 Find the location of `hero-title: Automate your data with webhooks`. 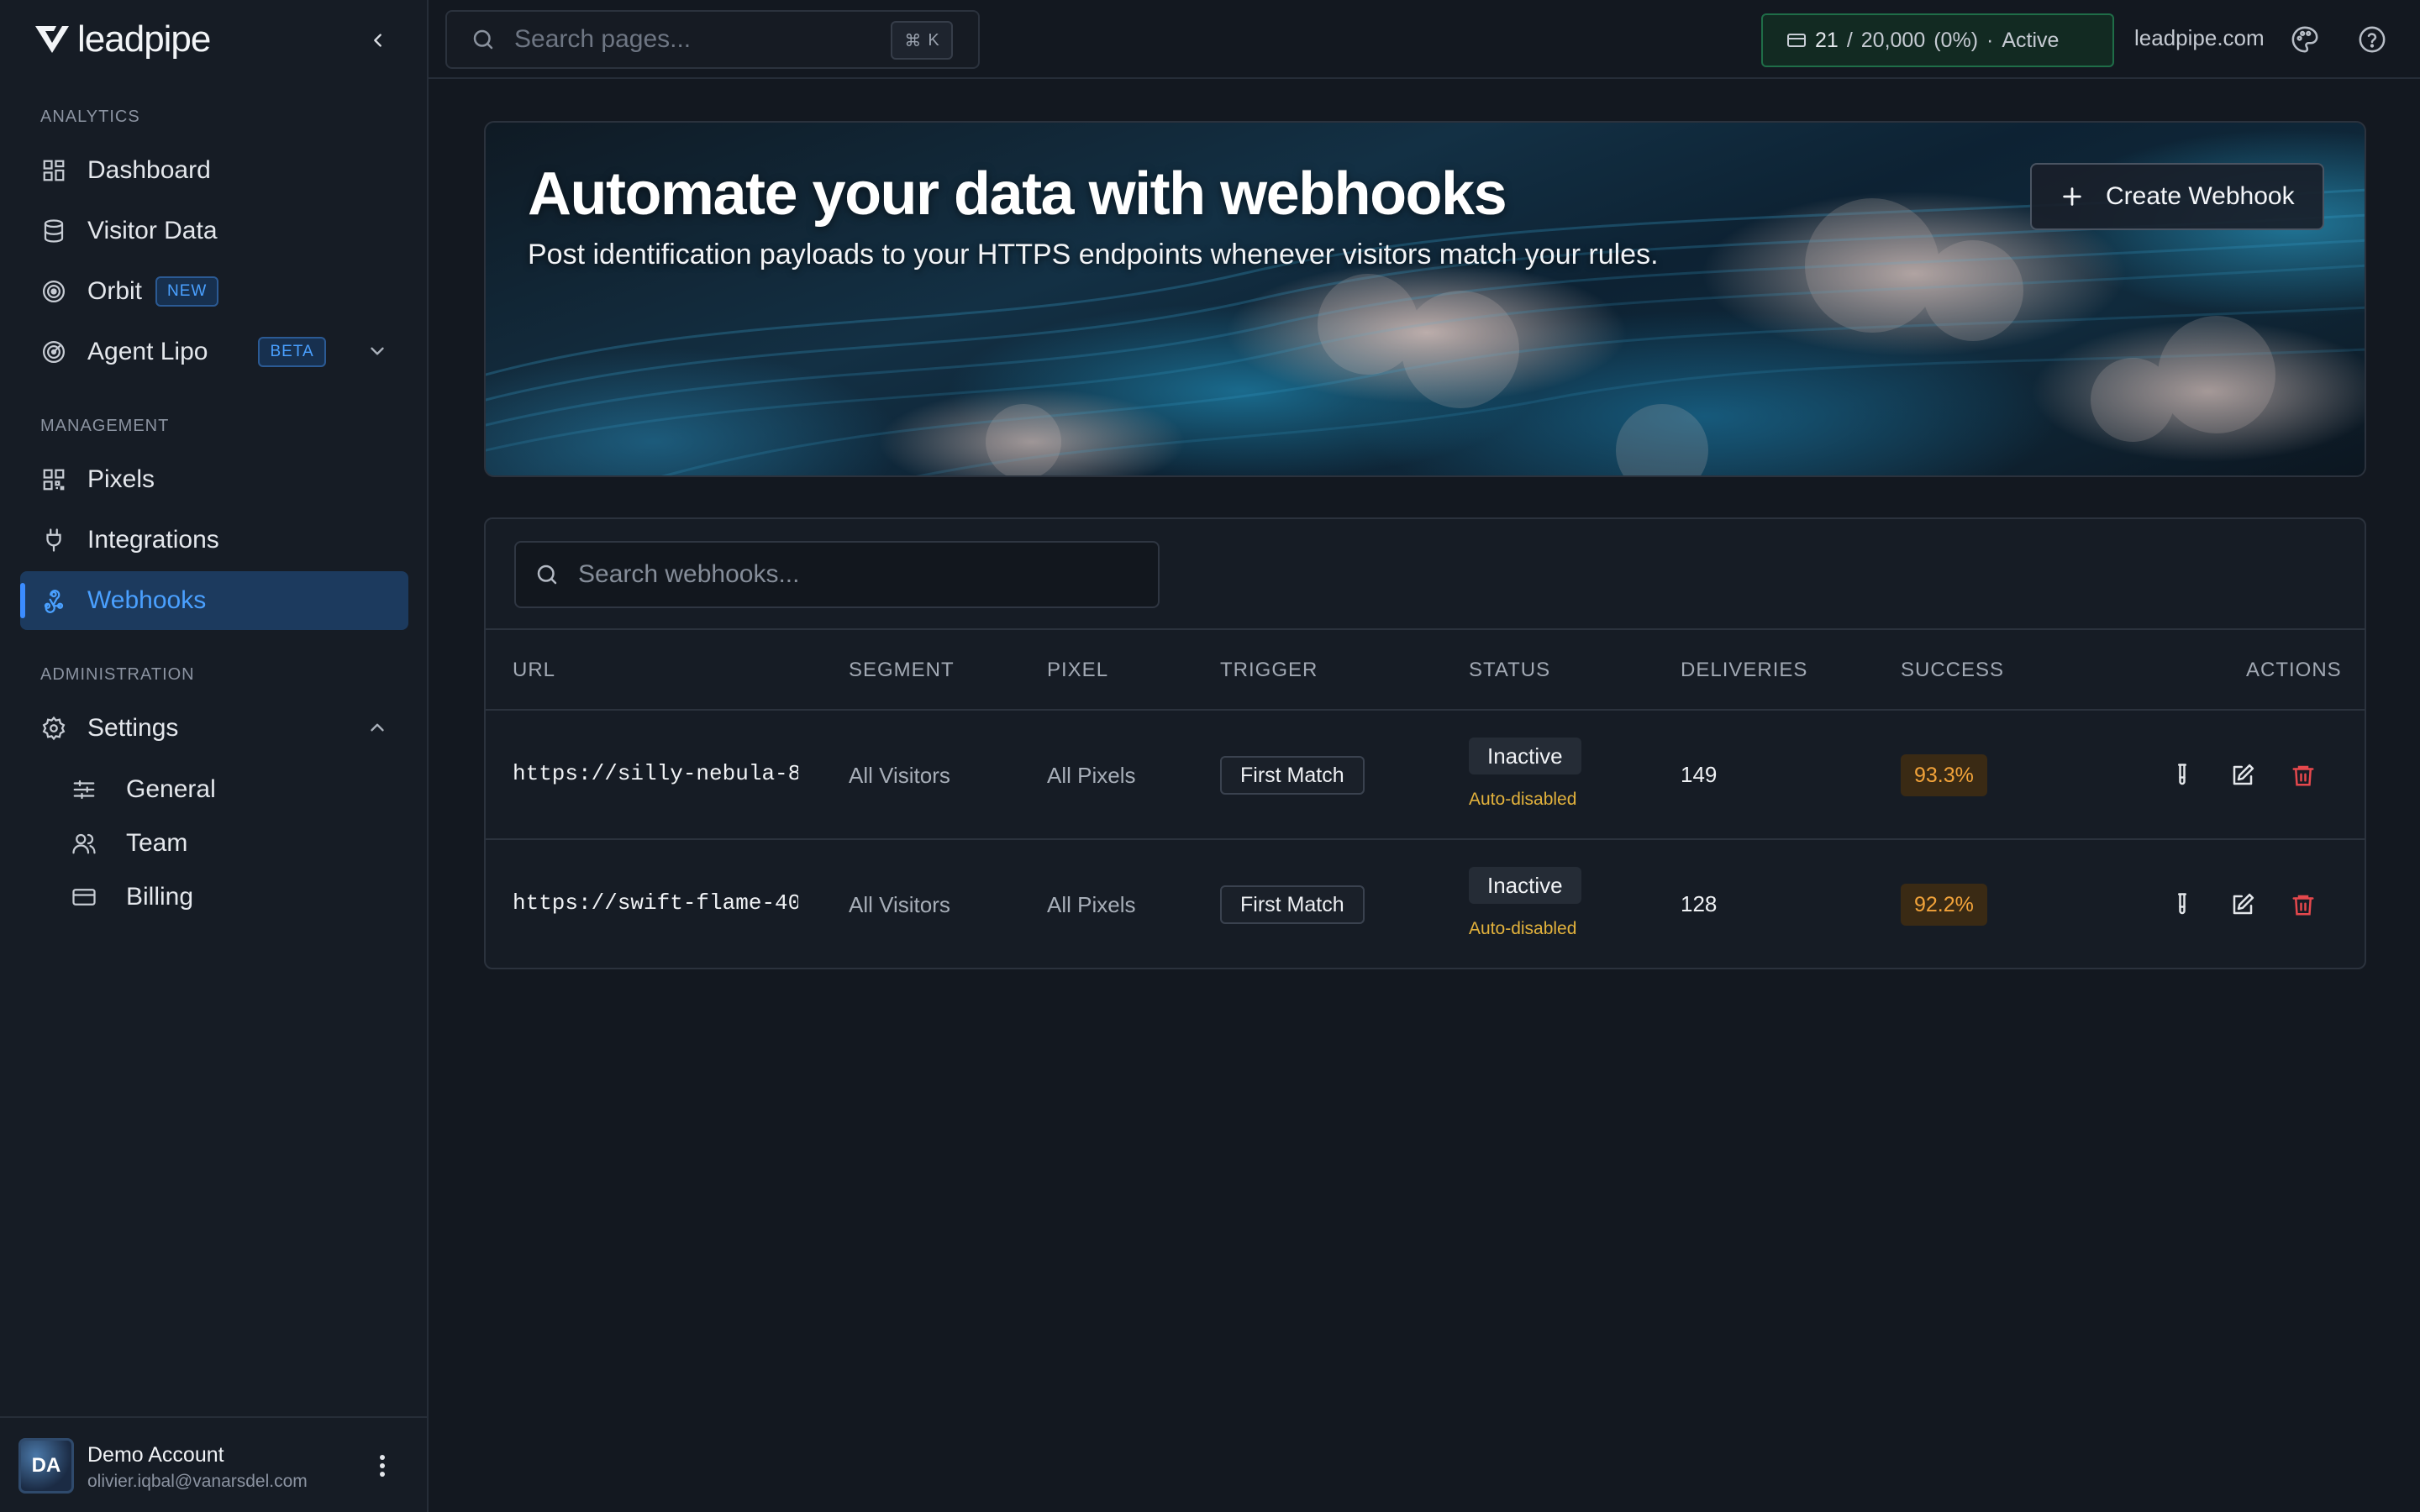

hero-title: Automate your data with webhooks is located at coordinates (1018, 194).